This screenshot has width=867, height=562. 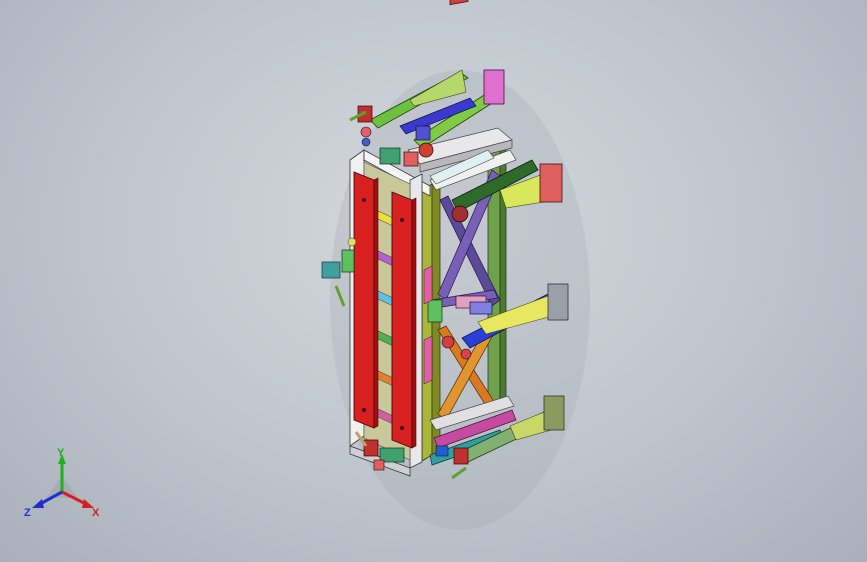 What do you see at coordinates (67, 486) in the screenshot?
I see `view-triad: Y X Z` at bounding box center [67, 486].